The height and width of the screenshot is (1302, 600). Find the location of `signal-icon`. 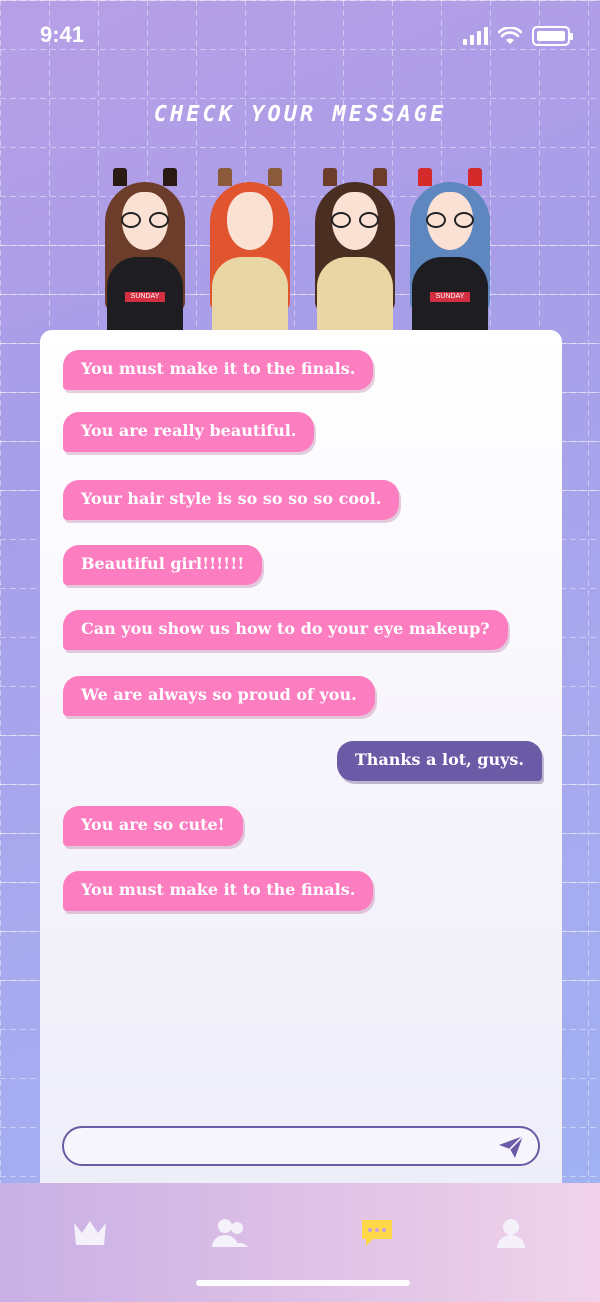

signal-icon is located at coordinates (475, 36).